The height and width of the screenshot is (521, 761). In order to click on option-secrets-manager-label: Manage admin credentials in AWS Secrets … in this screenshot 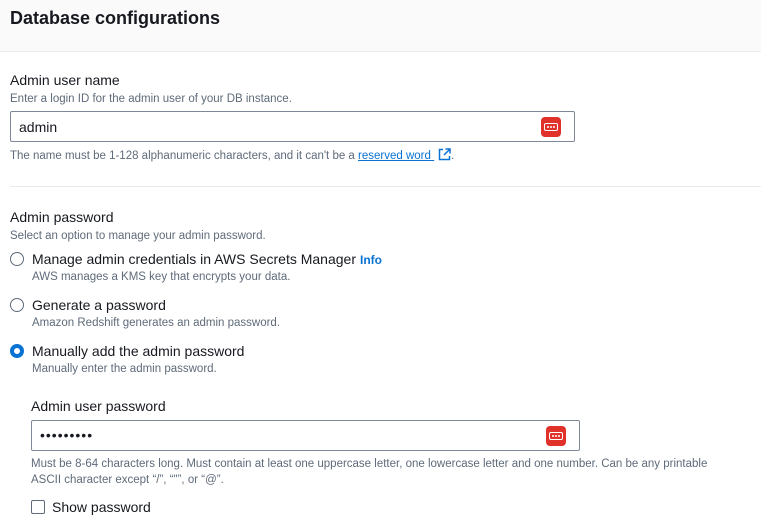, I will do `click(194, 259)`.